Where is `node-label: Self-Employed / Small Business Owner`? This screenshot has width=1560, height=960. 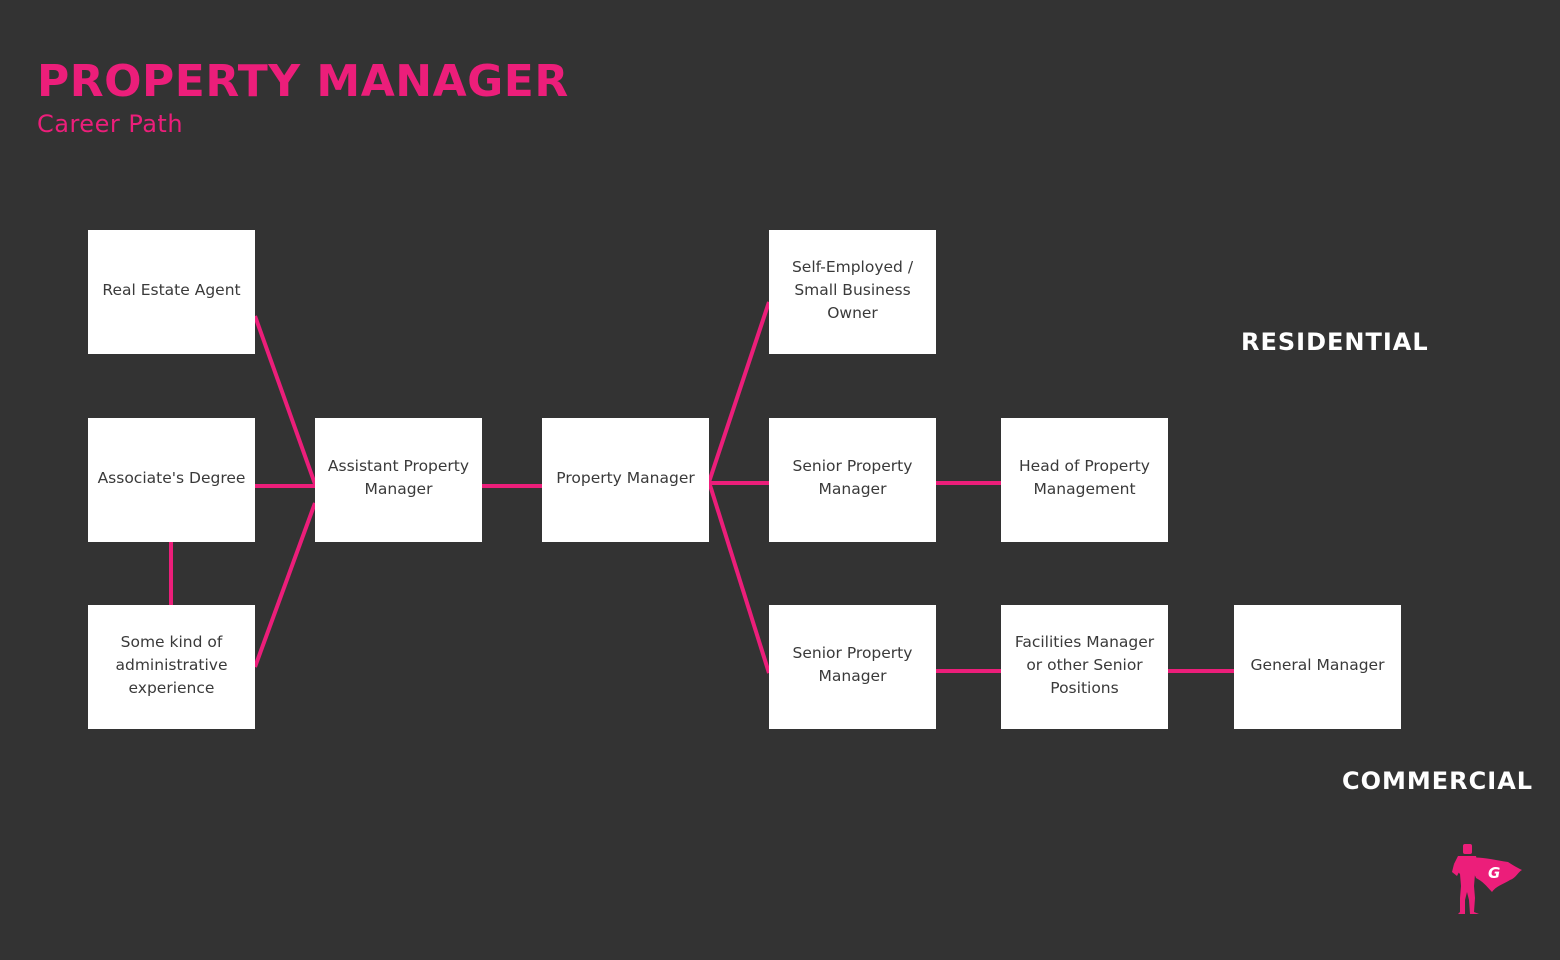
node-label: Self-Employed / Small Business Owner is located at coordinates (852, 289).